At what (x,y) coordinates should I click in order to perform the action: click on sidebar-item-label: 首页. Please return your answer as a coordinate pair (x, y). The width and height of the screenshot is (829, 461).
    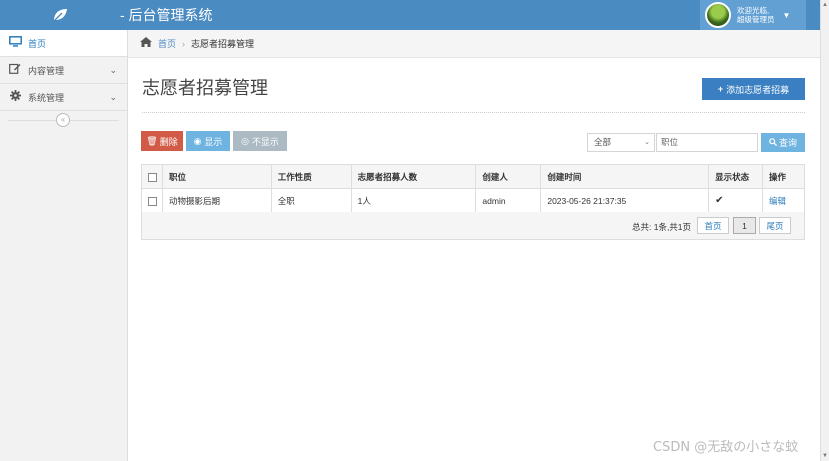
    Looking at the image, I should click on (37, 43).